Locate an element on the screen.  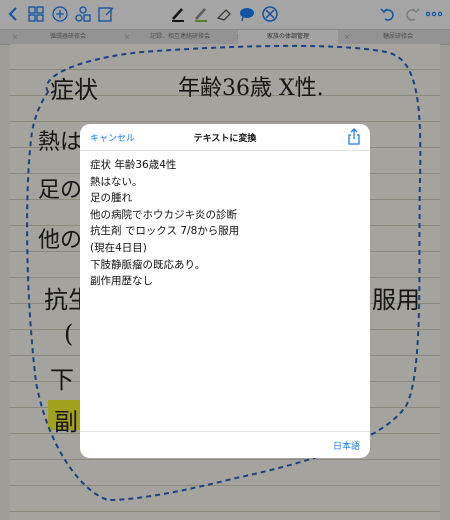
text-line: 副作用歴なし is located at coordinates (121, 281).